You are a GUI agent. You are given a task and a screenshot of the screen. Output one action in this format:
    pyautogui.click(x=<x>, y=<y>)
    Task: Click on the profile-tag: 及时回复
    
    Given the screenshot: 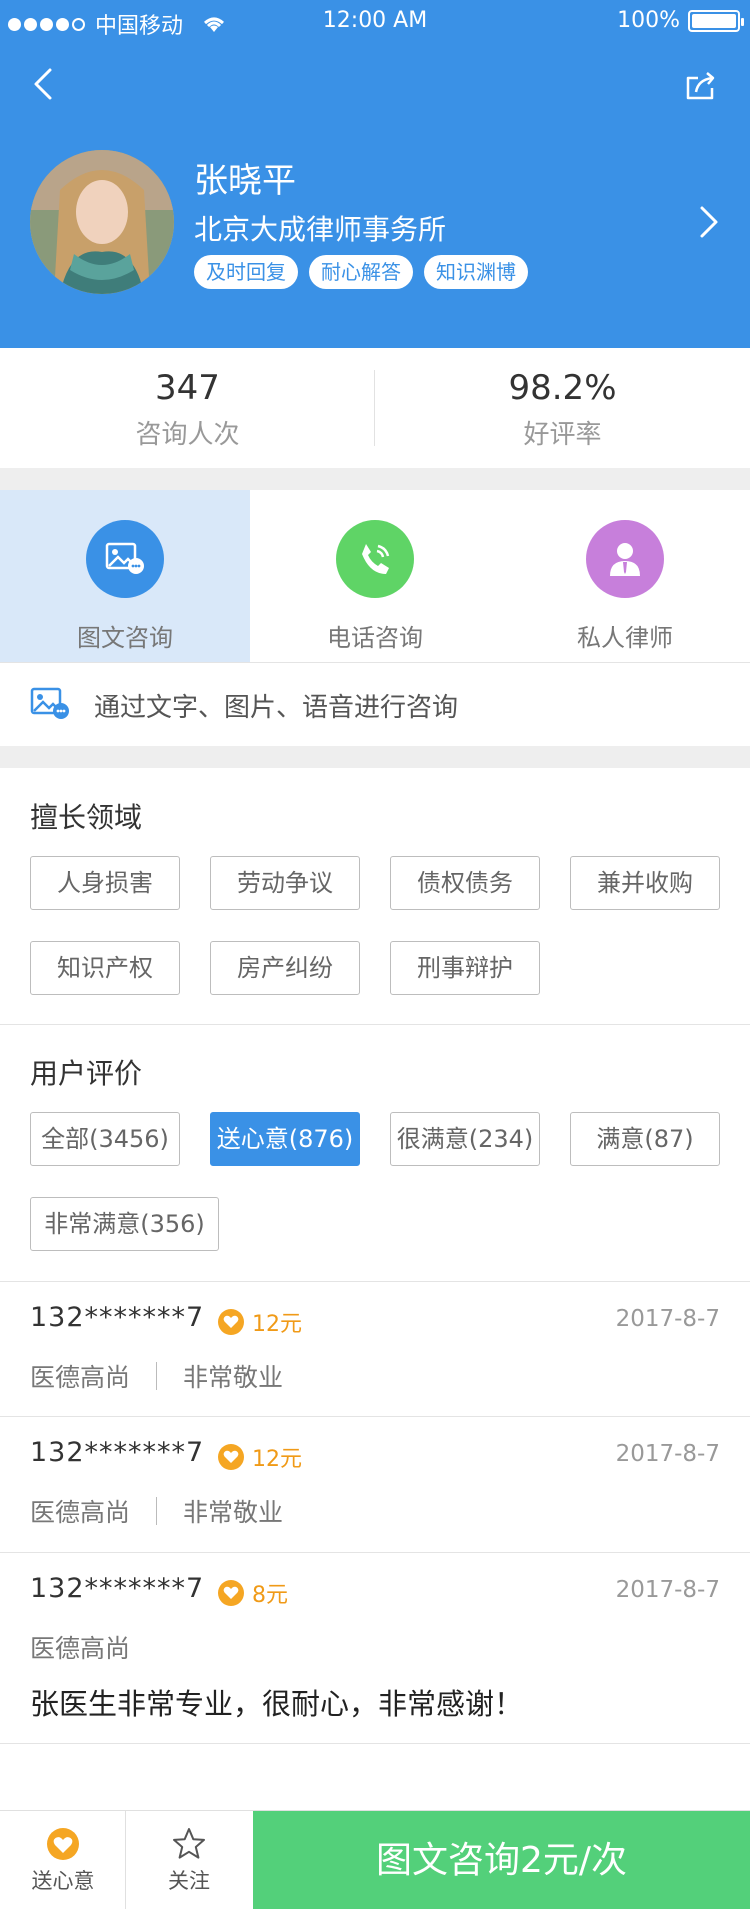 What is the action you would take?
    pyautogui.click(x=246, y=272)
    